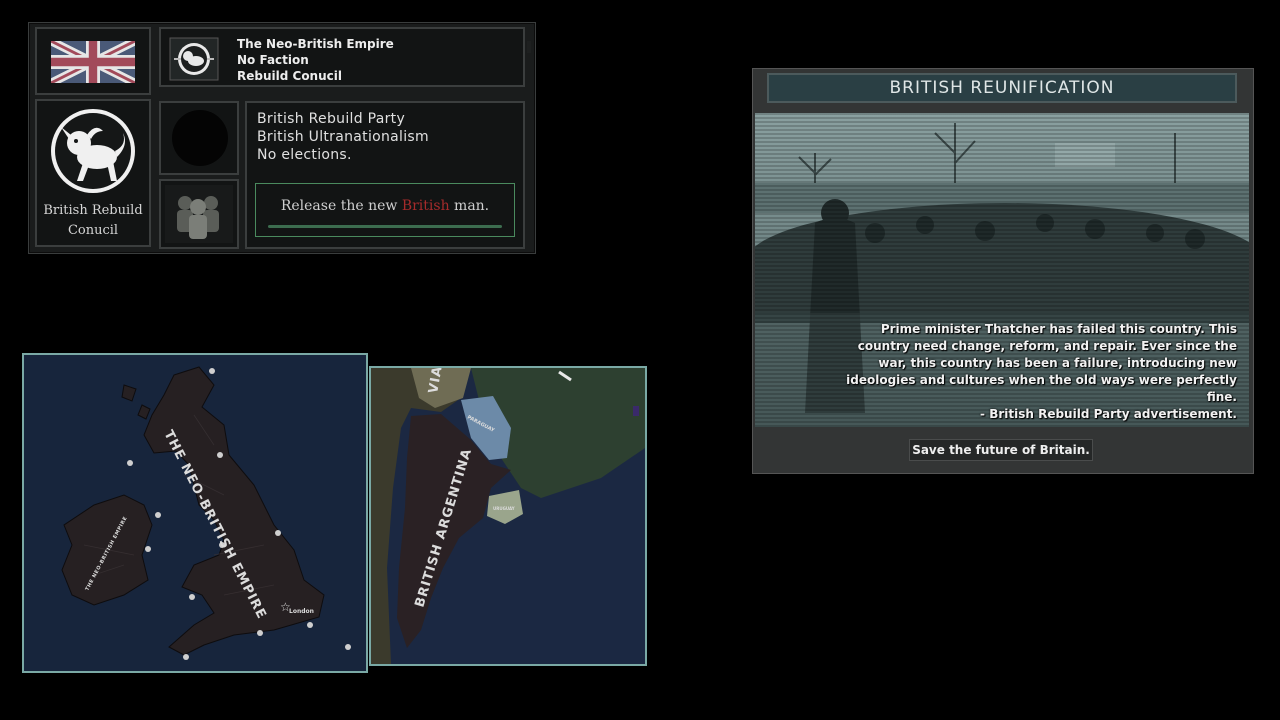 The height and width of the screenshot is (720, 1280). Describe the element at coordinates (504, 508) in the screenshot. I see `uruguay-label: URUGUAY` at that location.